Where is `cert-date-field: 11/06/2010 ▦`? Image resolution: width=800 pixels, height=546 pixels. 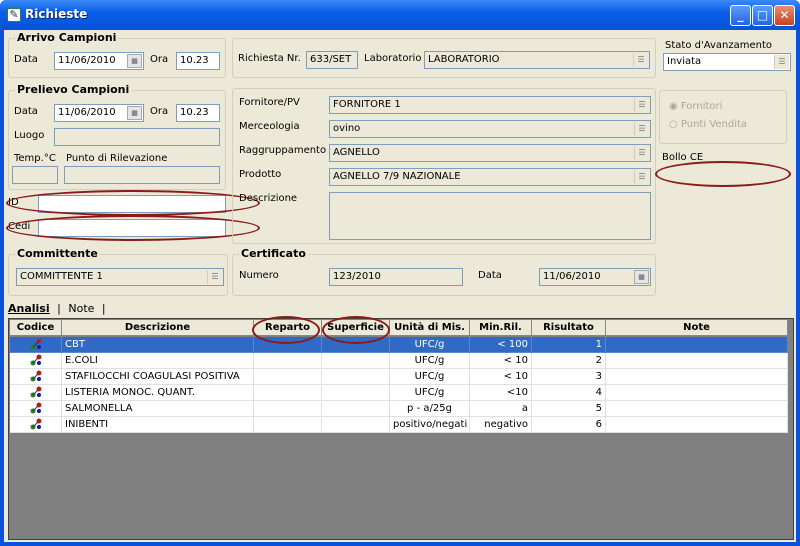
cert-date-field: 11/06/2010 ▦ is located at coordinates (595, 277).